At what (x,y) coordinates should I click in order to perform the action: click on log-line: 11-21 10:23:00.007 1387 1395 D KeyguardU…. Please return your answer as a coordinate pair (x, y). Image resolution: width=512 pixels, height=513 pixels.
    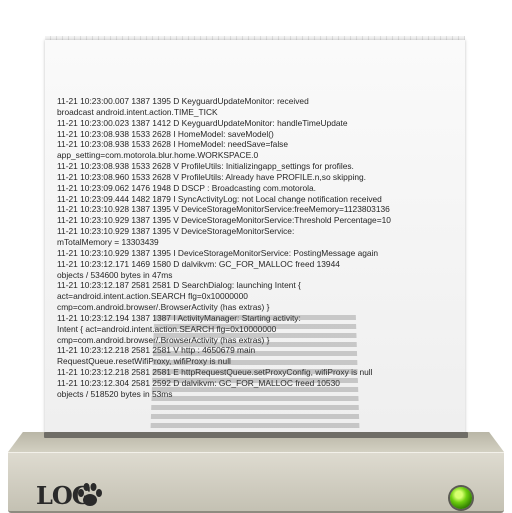
    Looking at the image, I should click on (183, 101).